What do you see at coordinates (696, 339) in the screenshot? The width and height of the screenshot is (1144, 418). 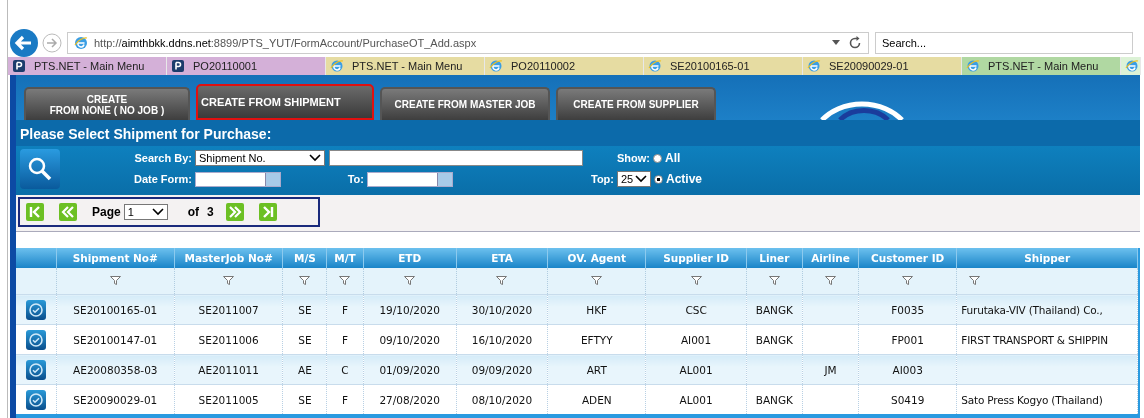 I see `table-cell: AI001` at bounding box center [696, 339].